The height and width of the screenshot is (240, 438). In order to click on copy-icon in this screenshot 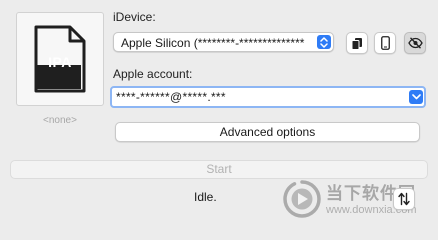, I will do `click(356, 43)`.